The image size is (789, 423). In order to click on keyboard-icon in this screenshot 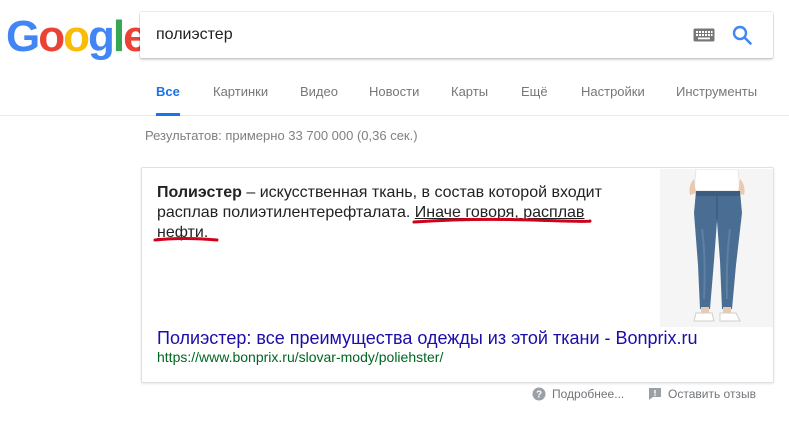, I will do `click(704, 35)`.